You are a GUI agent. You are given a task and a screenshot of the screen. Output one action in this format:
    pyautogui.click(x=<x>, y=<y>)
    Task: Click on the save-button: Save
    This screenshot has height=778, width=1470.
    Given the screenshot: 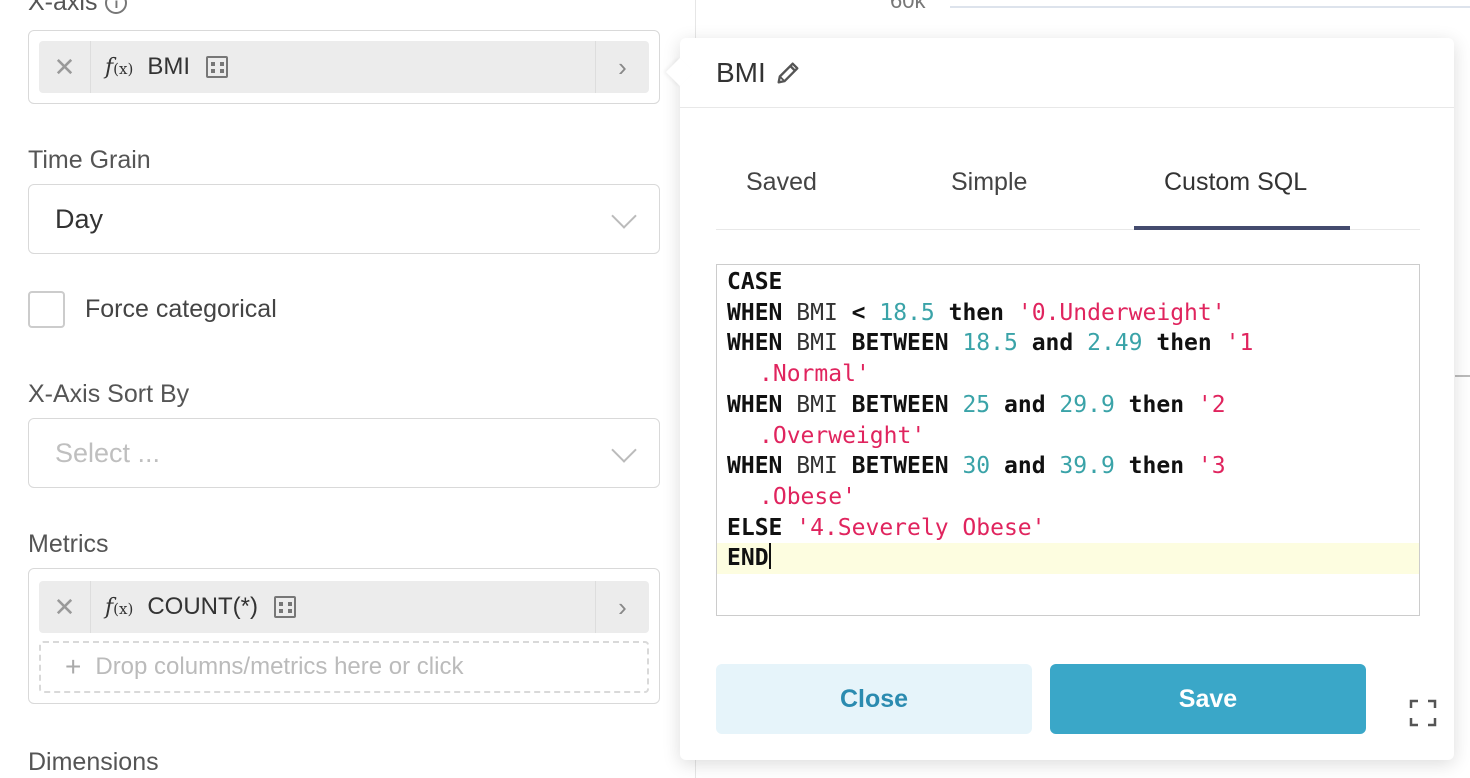 What is the action you would take?
    pyautogui.click(x=1208, y=699)
    